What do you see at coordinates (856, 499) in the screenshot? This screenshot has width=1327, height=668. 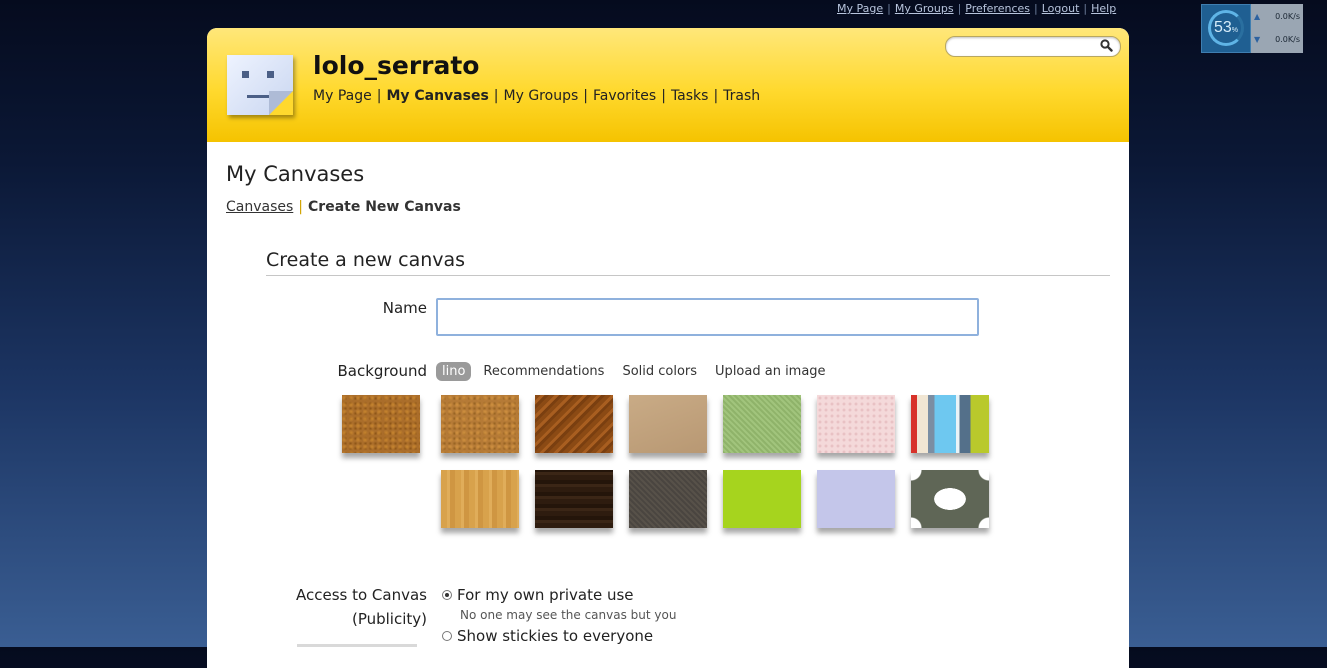 I see `bg-swatch-lavender` at bounding box center [856, 499].